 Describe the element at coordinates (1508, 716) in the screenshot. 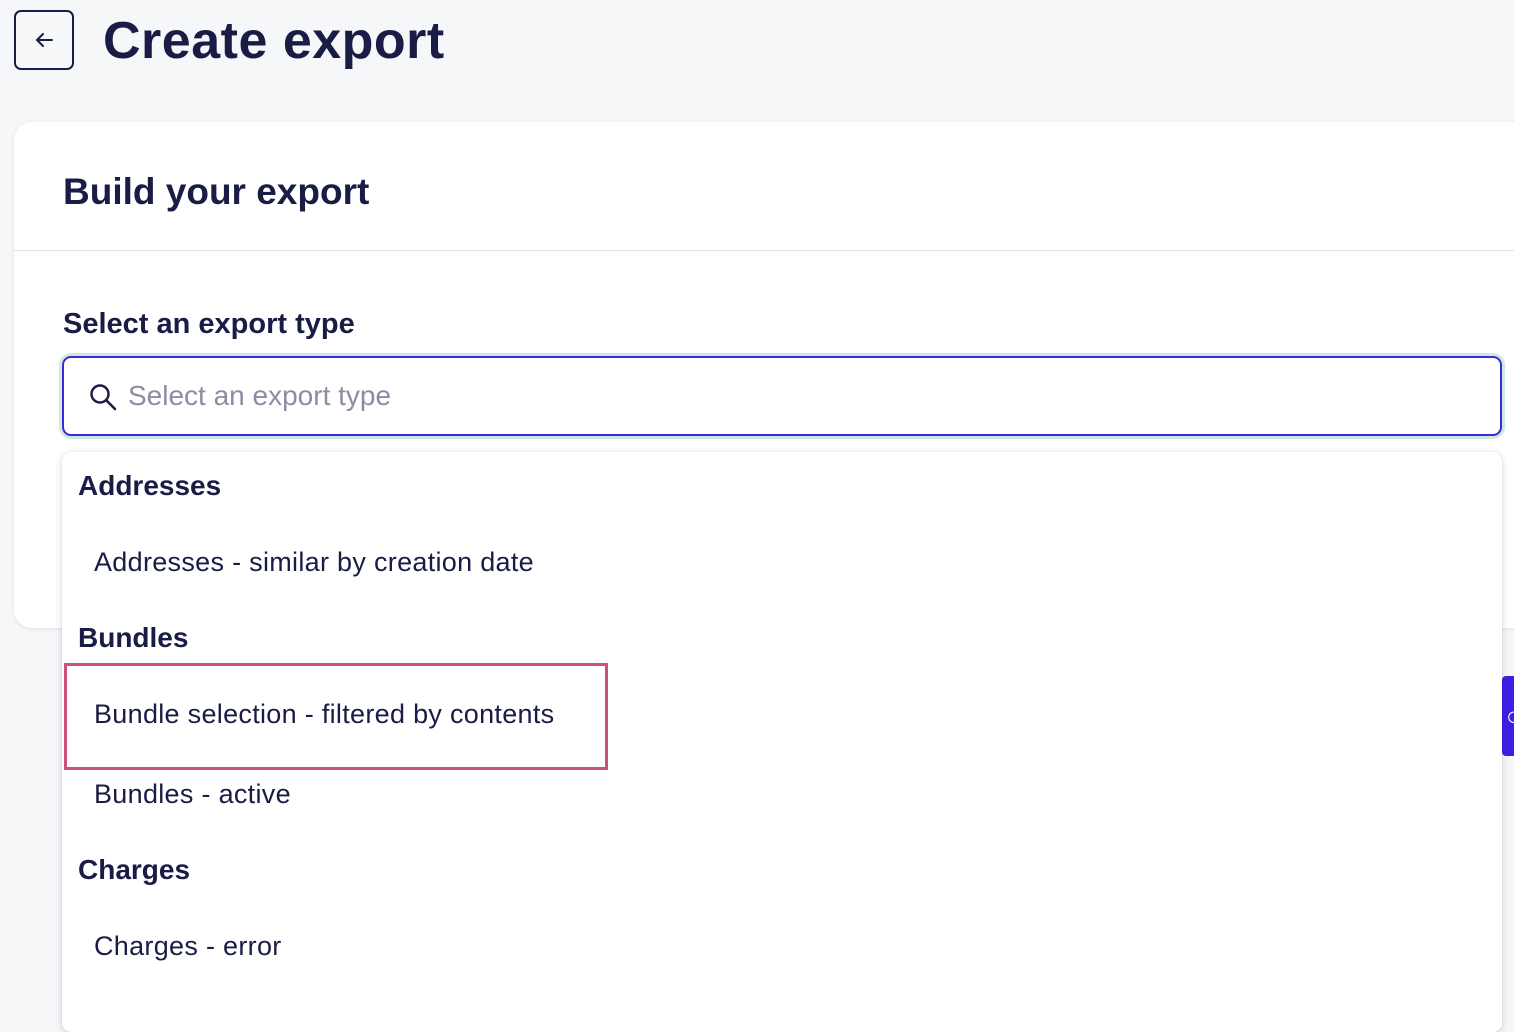

I see `partial-primary-button: ○` at that location.